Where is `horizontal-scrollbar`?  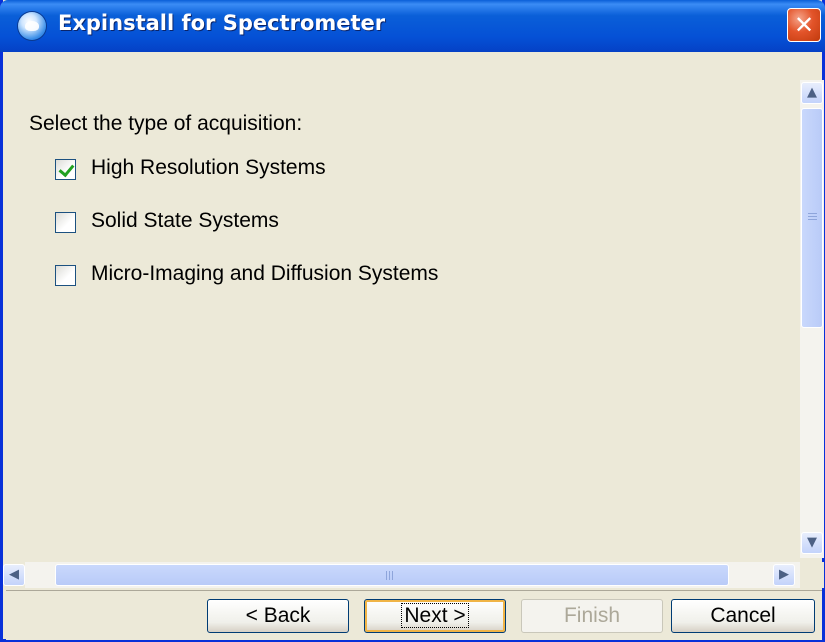
horizontal-scrollbar is located at coordinates (413, 575).